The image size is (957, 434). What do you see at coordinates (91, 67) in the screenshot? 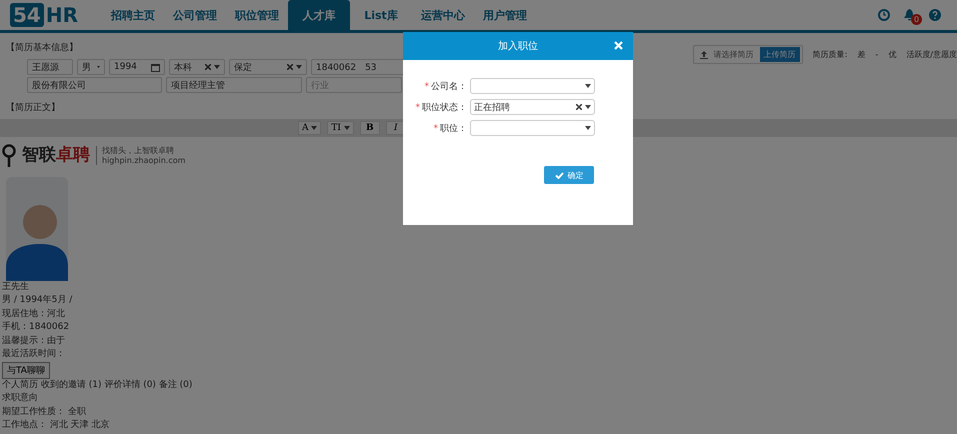
I see `gender-select: 男` at bounding box center [91, 67].